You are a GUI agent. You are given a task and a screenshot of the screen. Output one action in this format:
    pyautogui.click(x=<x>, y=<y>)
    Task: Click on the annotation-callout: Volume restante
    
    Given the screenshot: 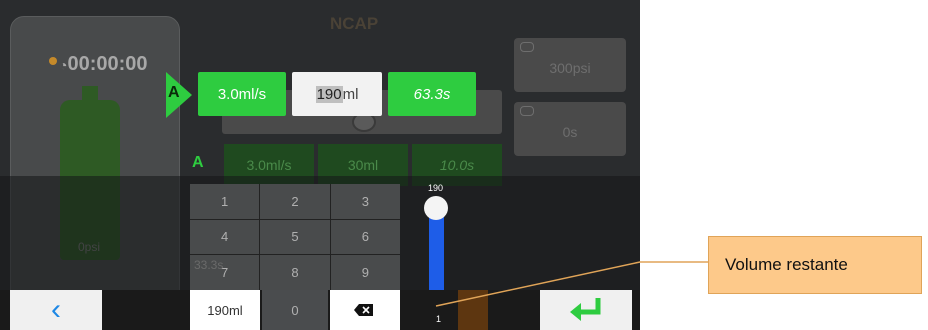 What is the action you would take?
    pyautogui.click(x=815, y=265)
    